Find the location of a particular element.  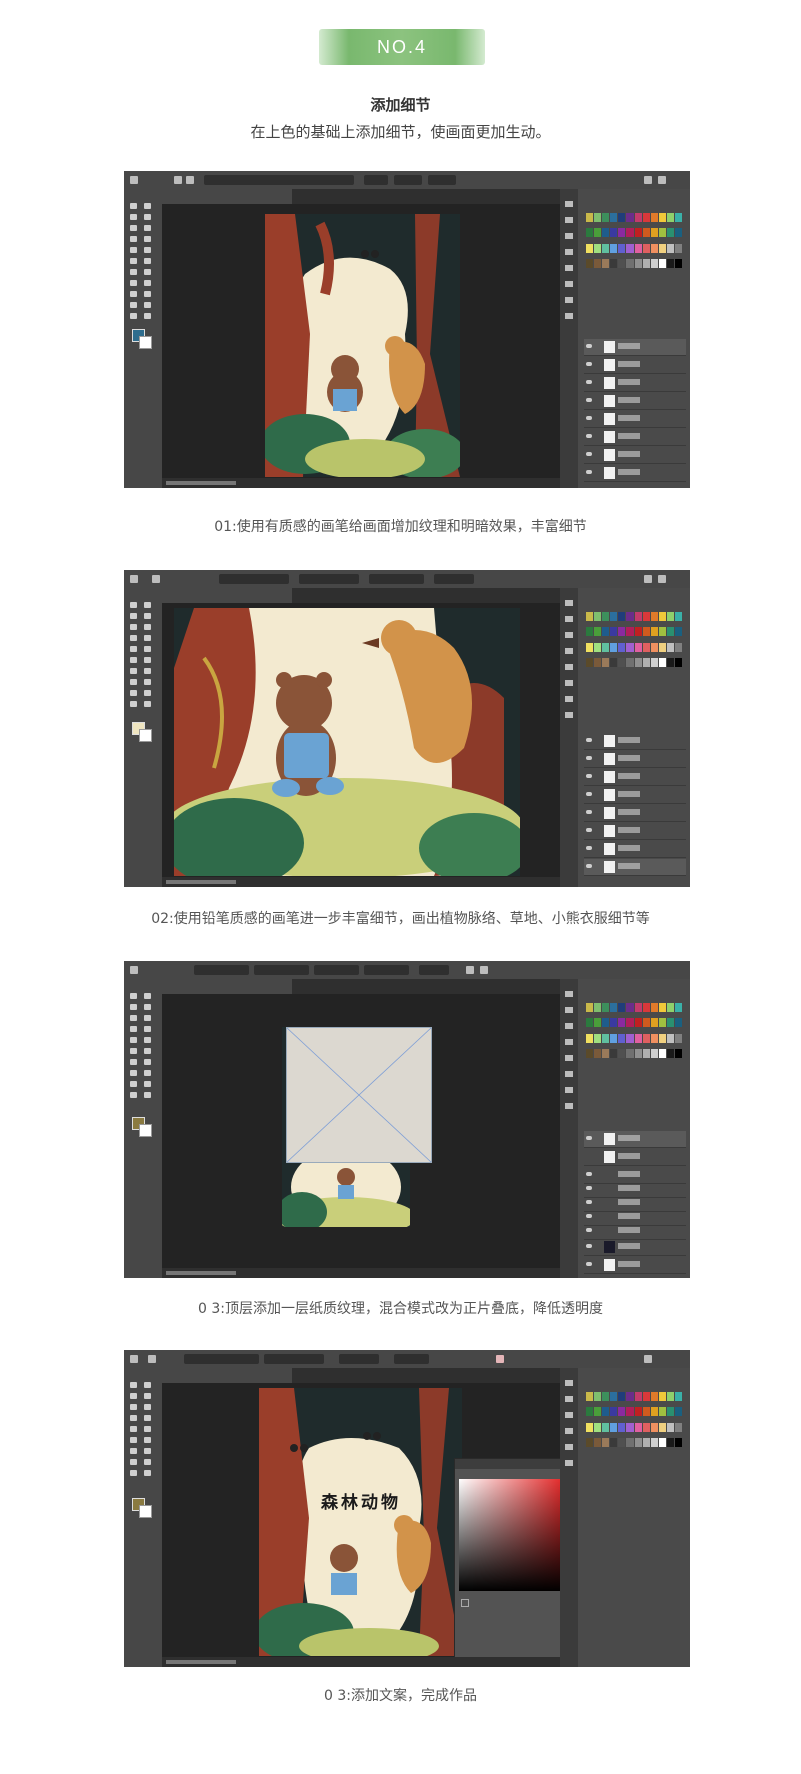

fill-screen-button is located at coordinates (442, 180).